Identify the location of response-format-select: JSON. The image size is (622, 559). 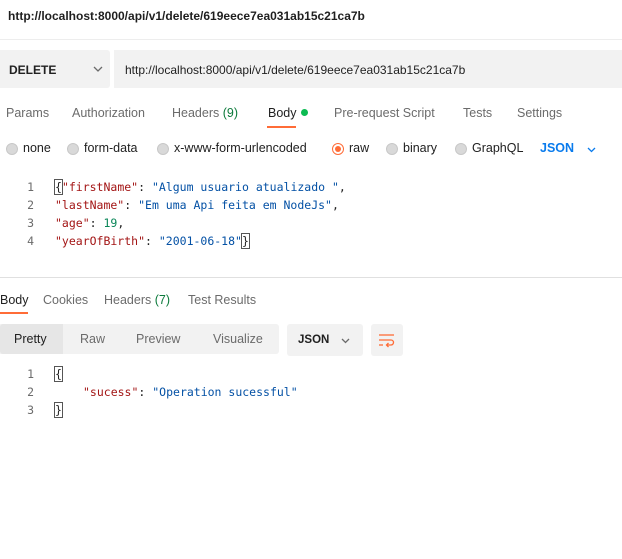
(325, 340).